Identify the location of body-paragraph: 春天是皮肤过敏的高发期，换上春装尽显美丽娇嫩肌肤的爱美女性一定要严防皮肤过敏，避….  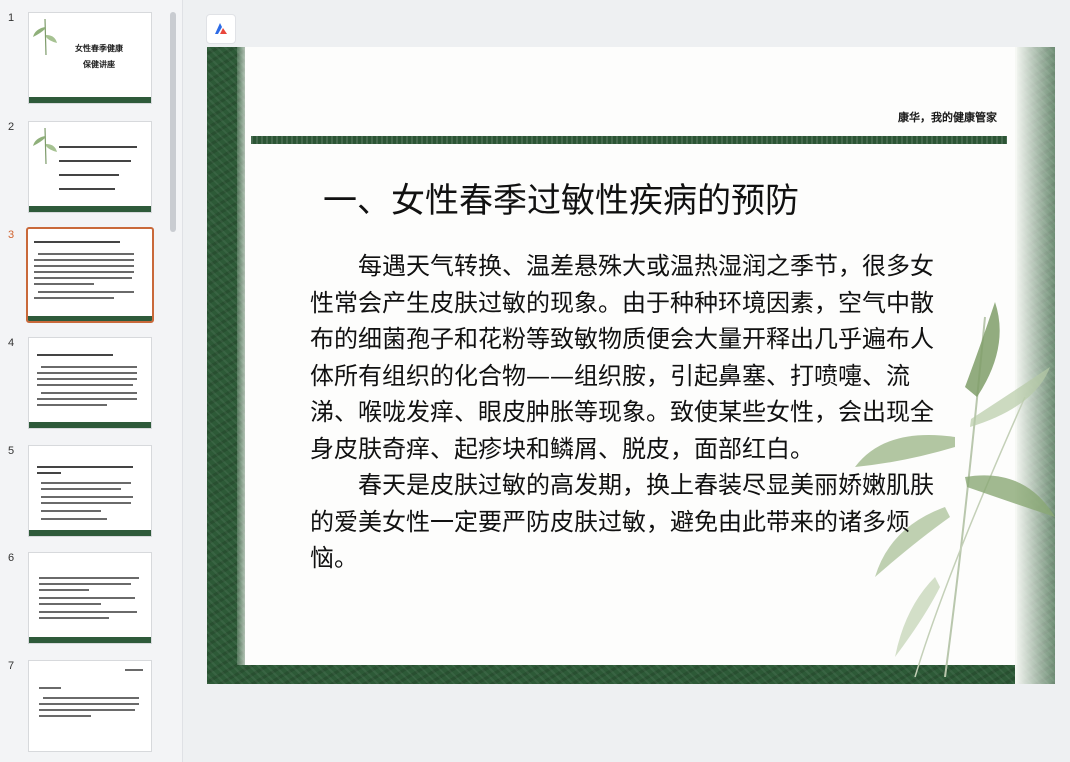
(622, 521).